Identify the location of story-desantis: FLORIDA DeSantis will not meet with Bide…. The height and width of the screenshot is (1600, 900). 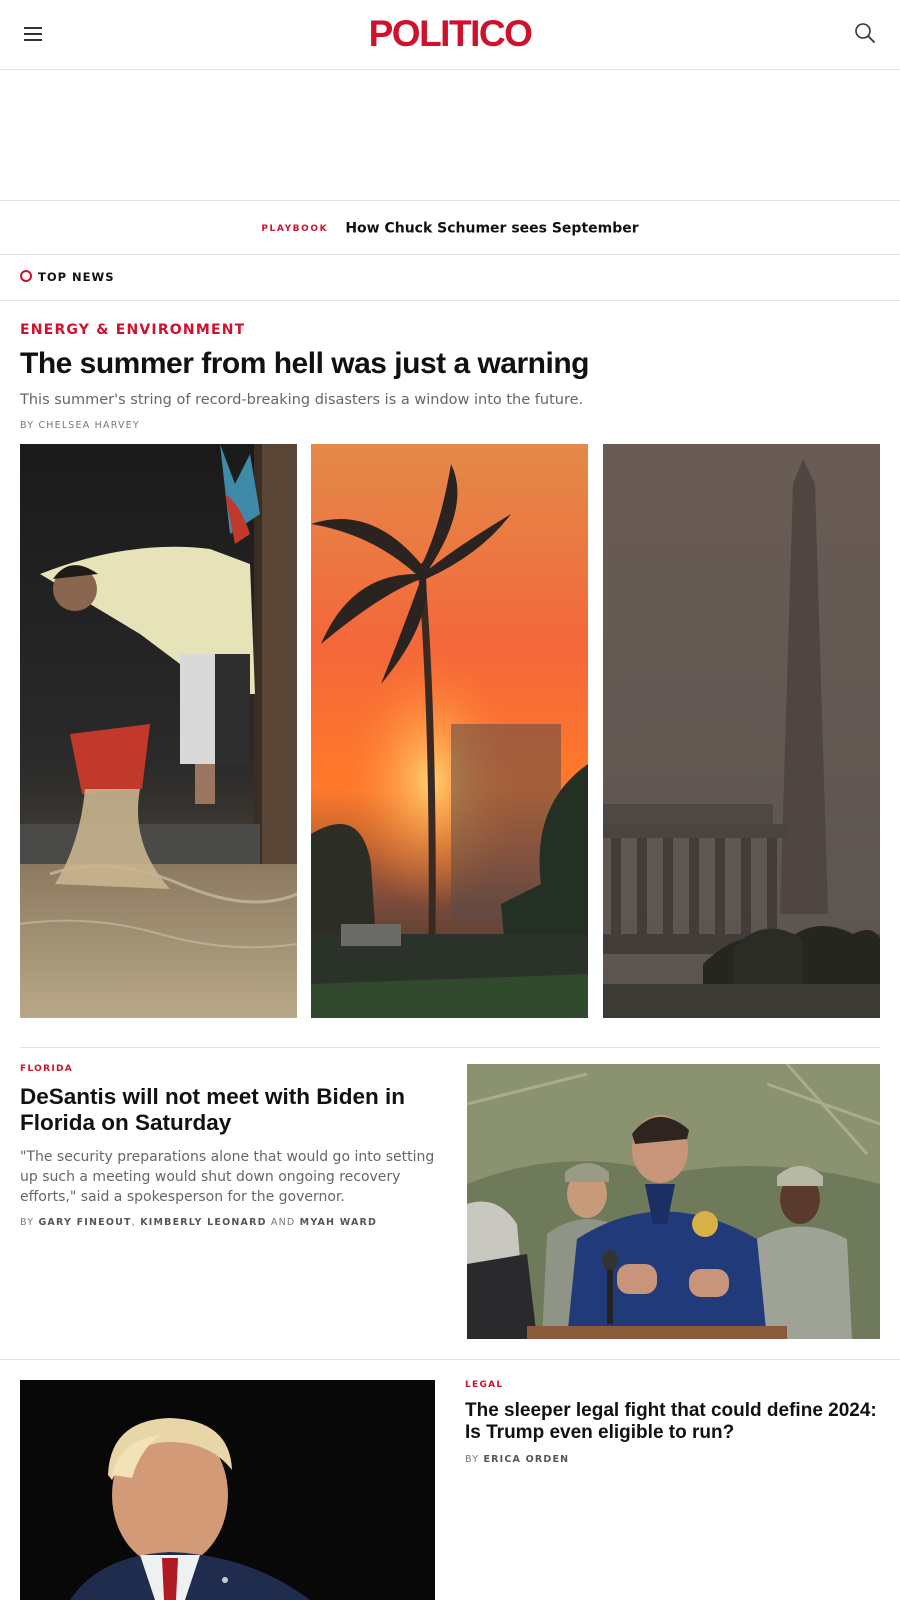
(230, 1146).